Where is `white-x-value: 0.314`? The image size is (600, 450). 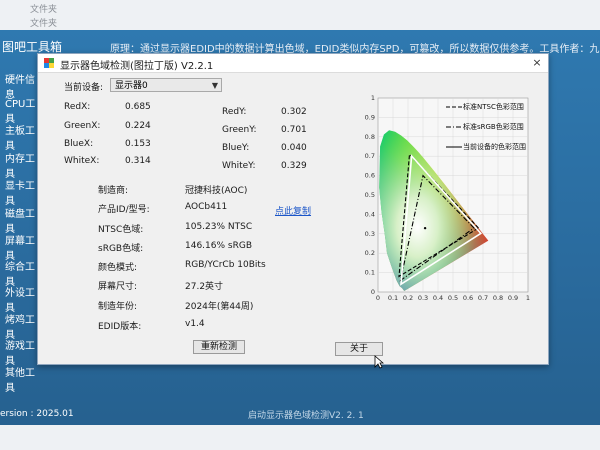 white-x-value: 0.314 is located at coordinates (138, 161).